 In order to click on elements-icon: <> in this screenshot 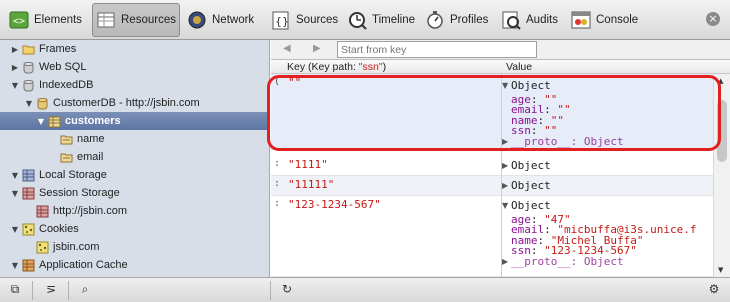, I will do `click(19, 20)`.